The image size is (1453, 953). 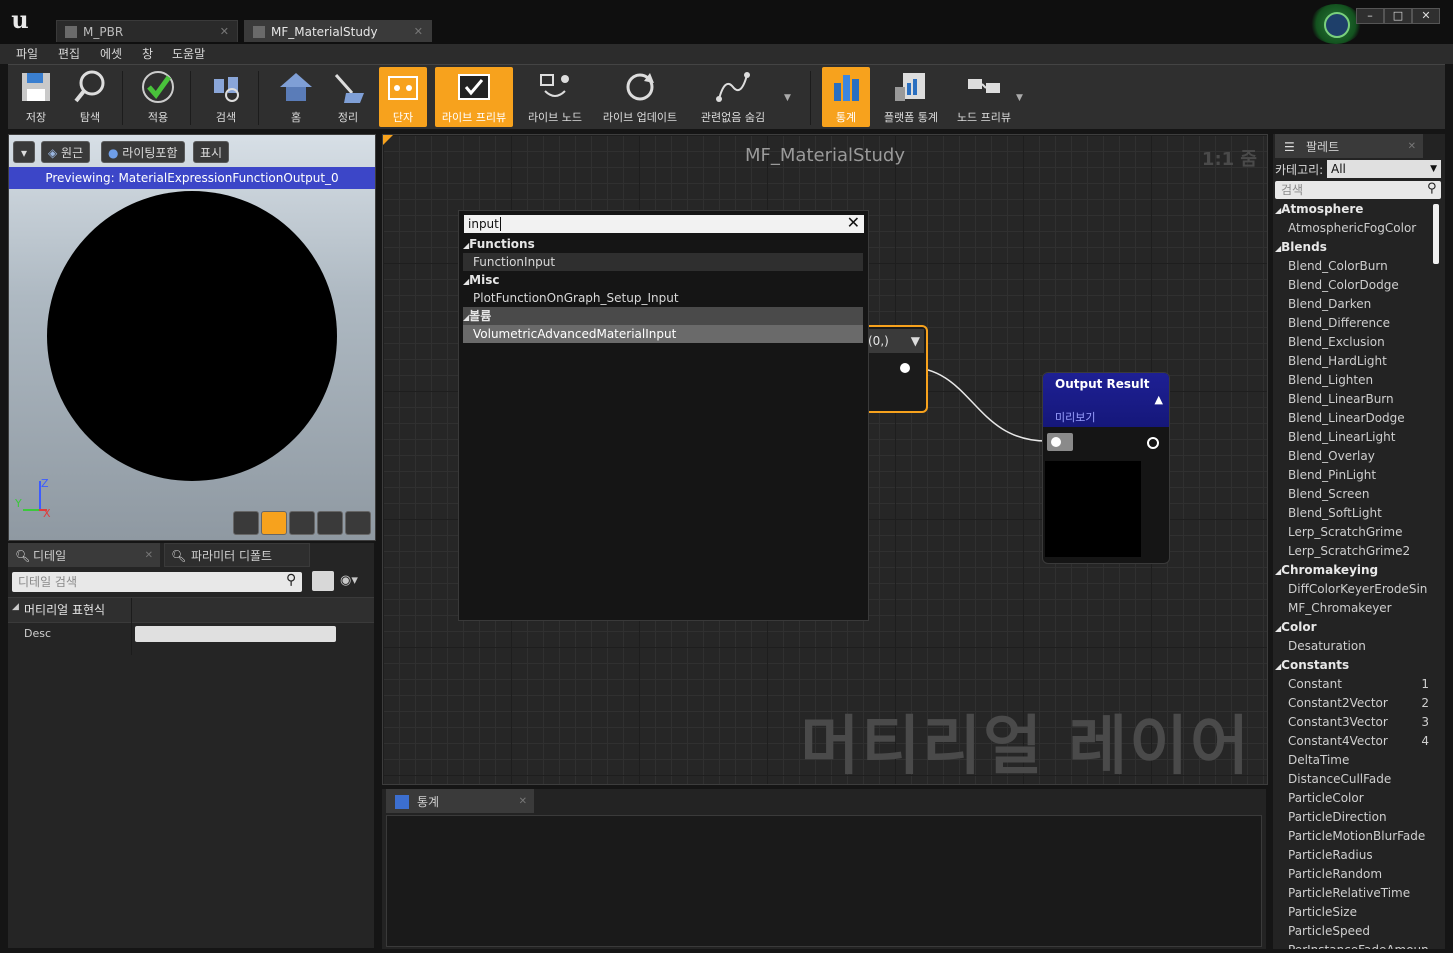 I want to click on palette-item: Constant 1, so click(x=1359, y=684).